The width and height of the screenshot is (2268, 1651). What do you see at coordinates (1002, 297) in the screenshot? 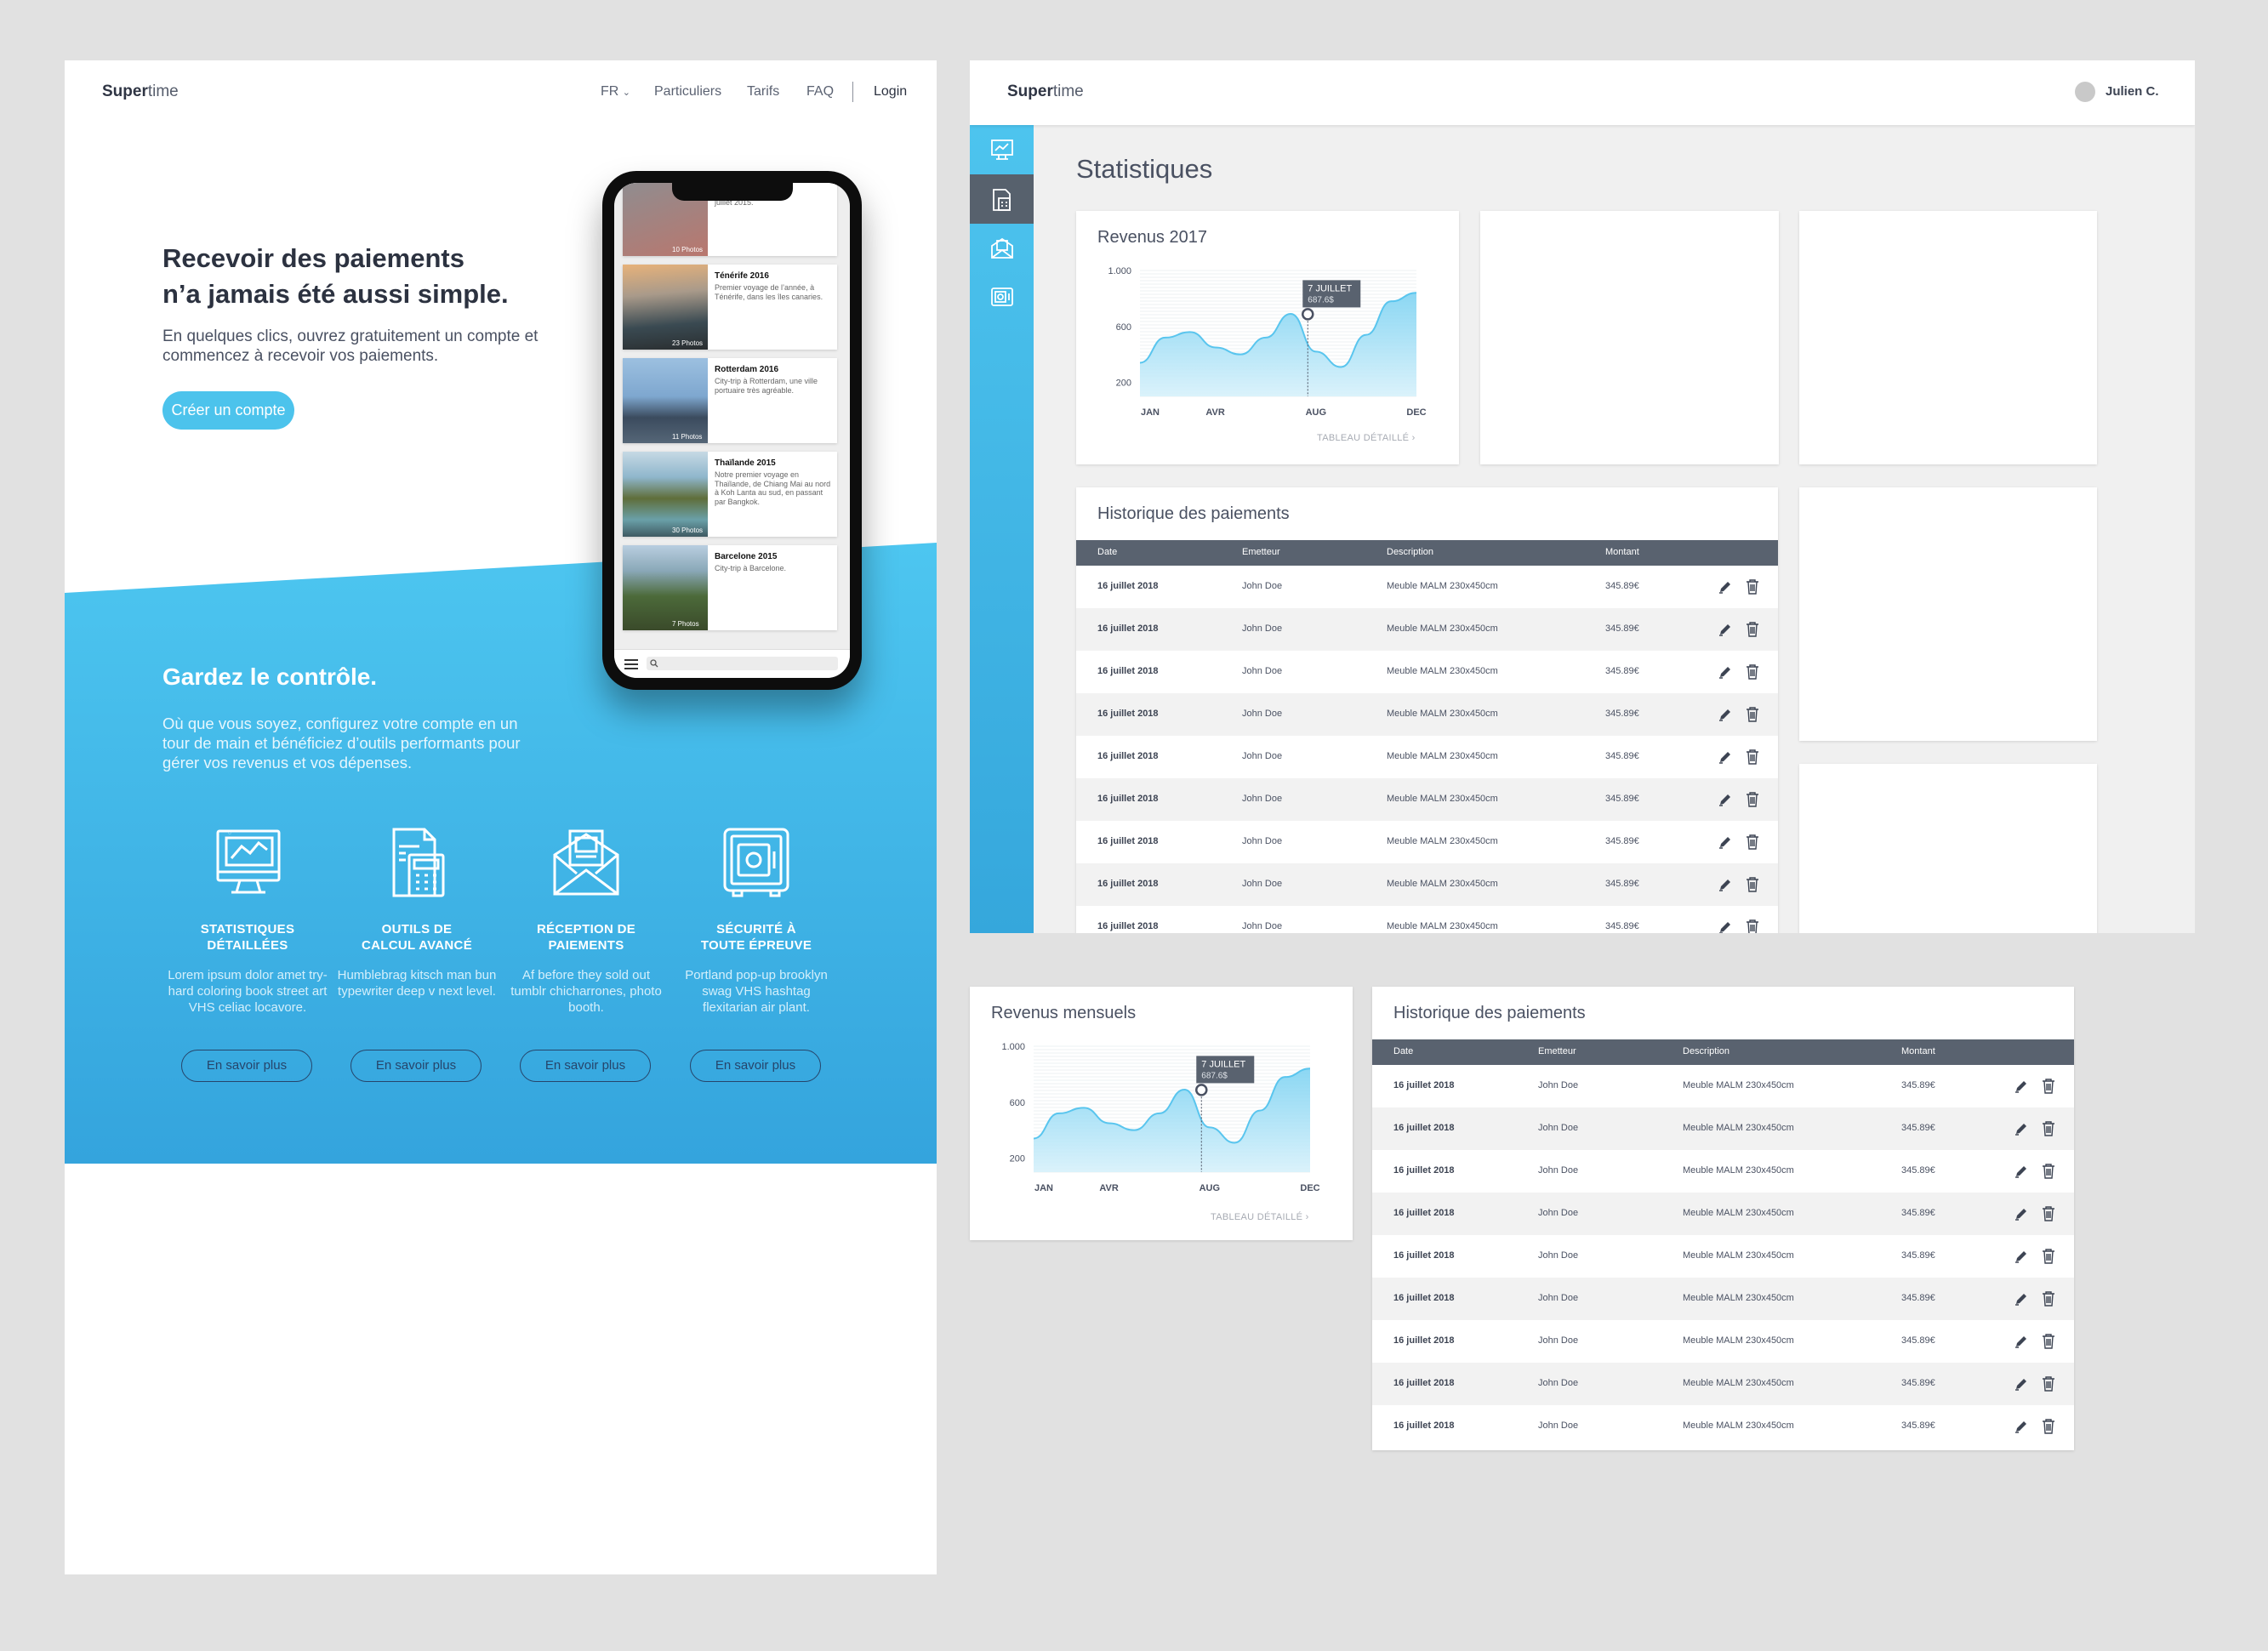
I see `sidebar-item-security` at bounding box center [1002, 297].